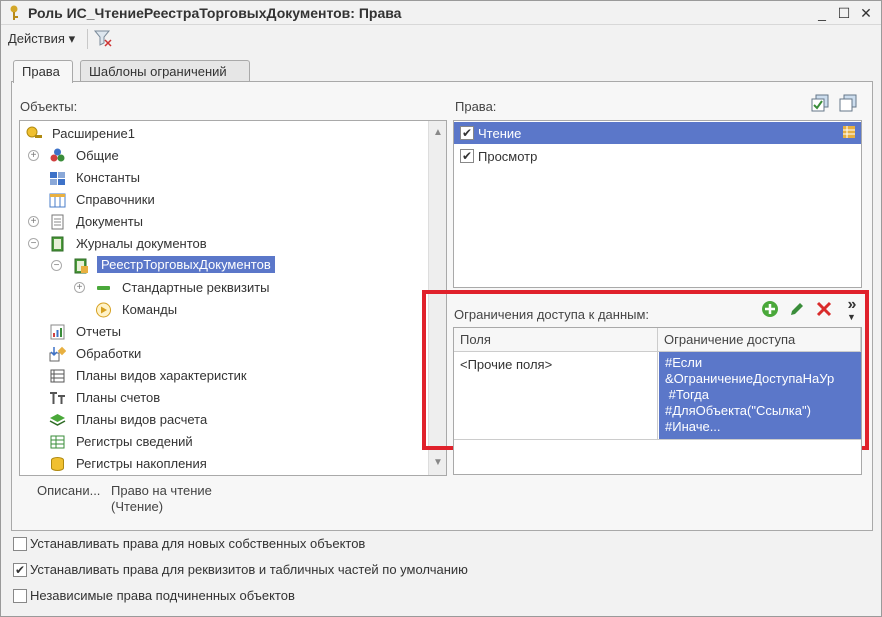 This screenshot has width=882, height=617. I want to click on add-icon, so click(770, 309).